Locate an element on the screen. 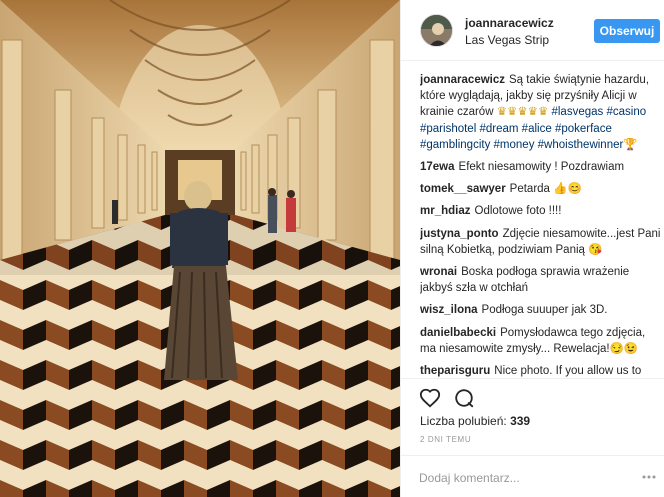 This screenshot has width=664, height=497. hashtag-link: #money is located at coordinates (514, 145).